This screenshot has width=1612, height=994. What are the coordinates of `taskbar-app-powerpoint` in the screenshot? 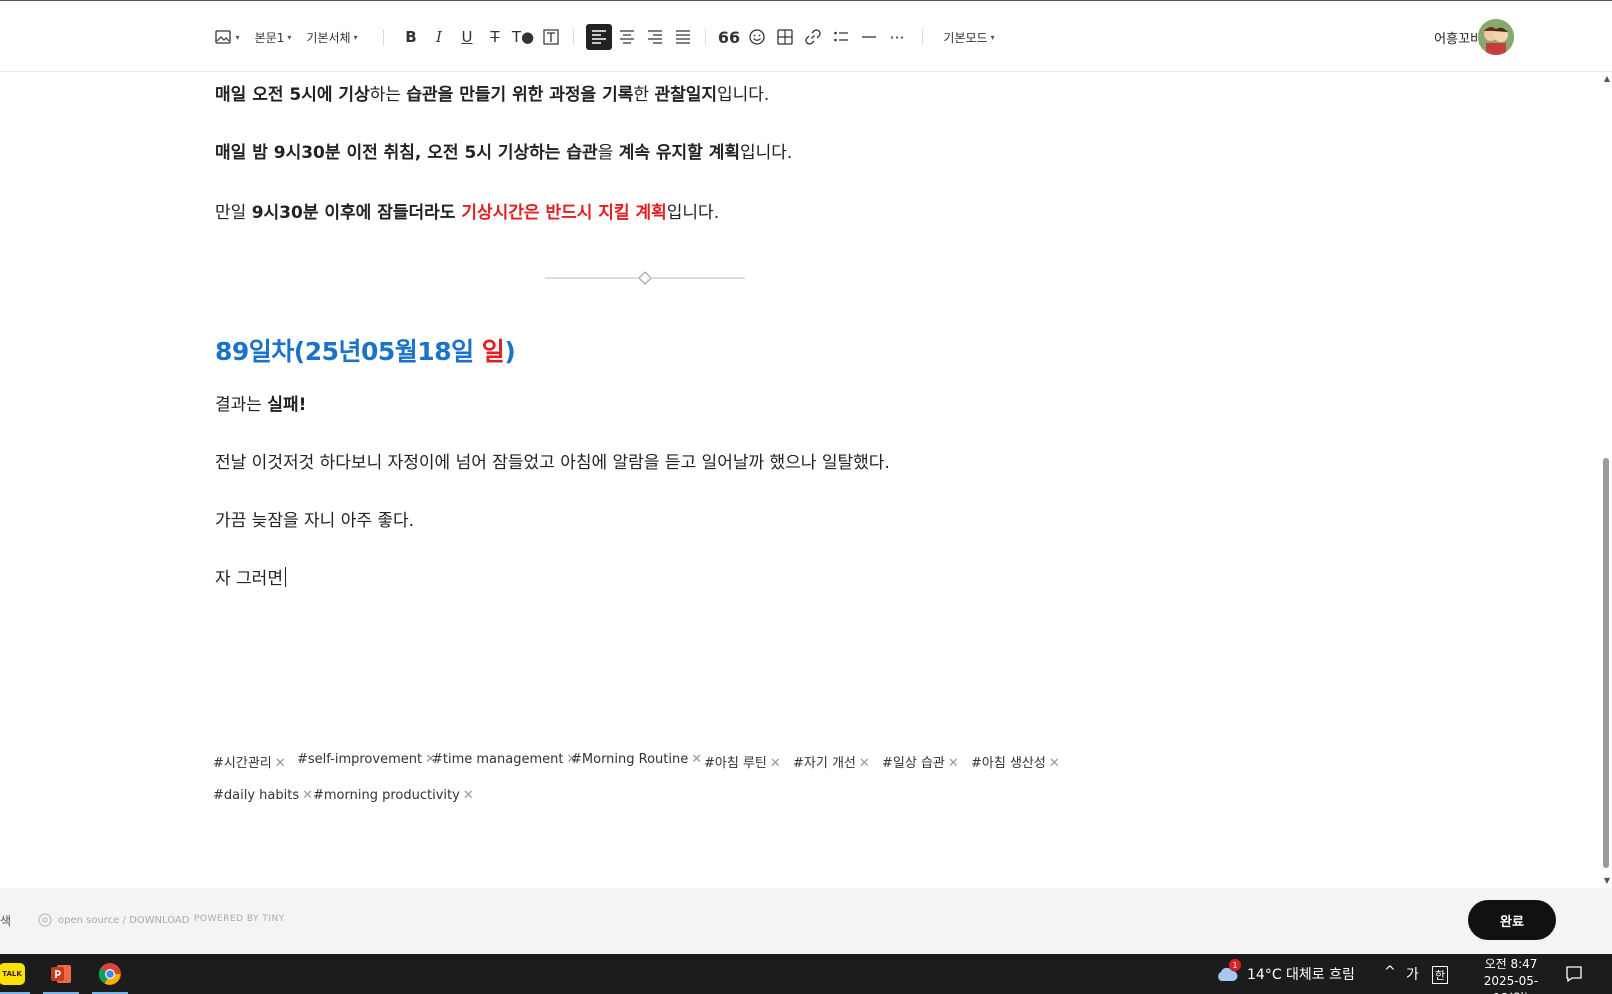 It's located at (61, 974).